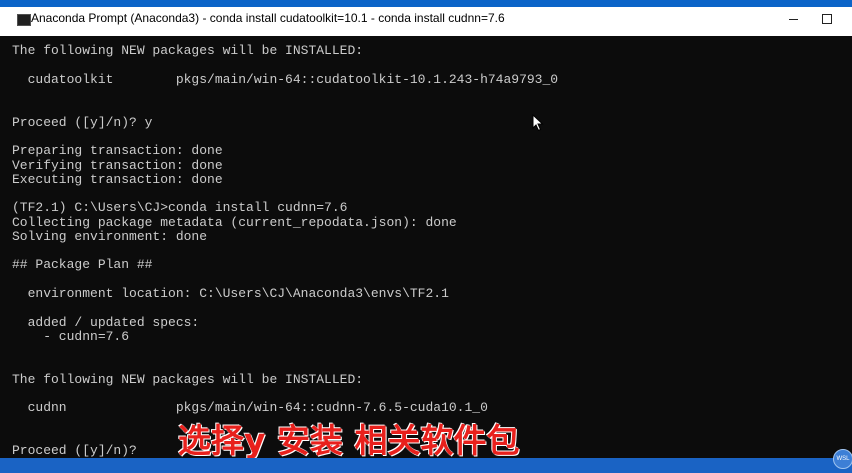 Image resolution: width=852 pixels, height=473 pixels. Describe the element at coordinates (117, 150) in the screenshot. I see `console-line: Preparing transaction: done` at that location.